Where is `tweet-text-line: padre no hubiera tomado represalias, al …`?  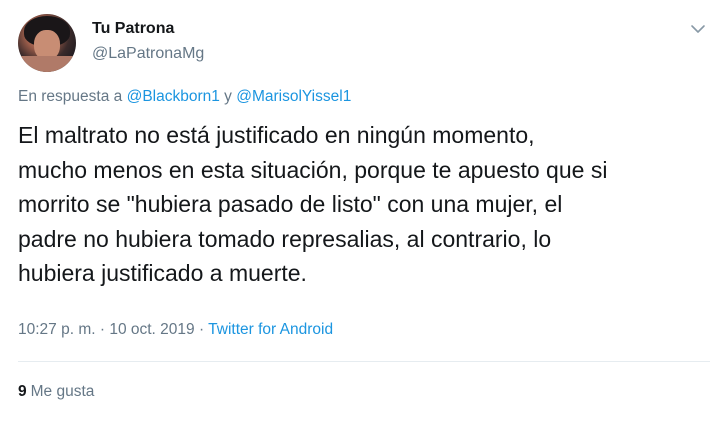
tweet-text-line: padre no hubiera tomado represalias, al … is located at coordinates (285, 238).